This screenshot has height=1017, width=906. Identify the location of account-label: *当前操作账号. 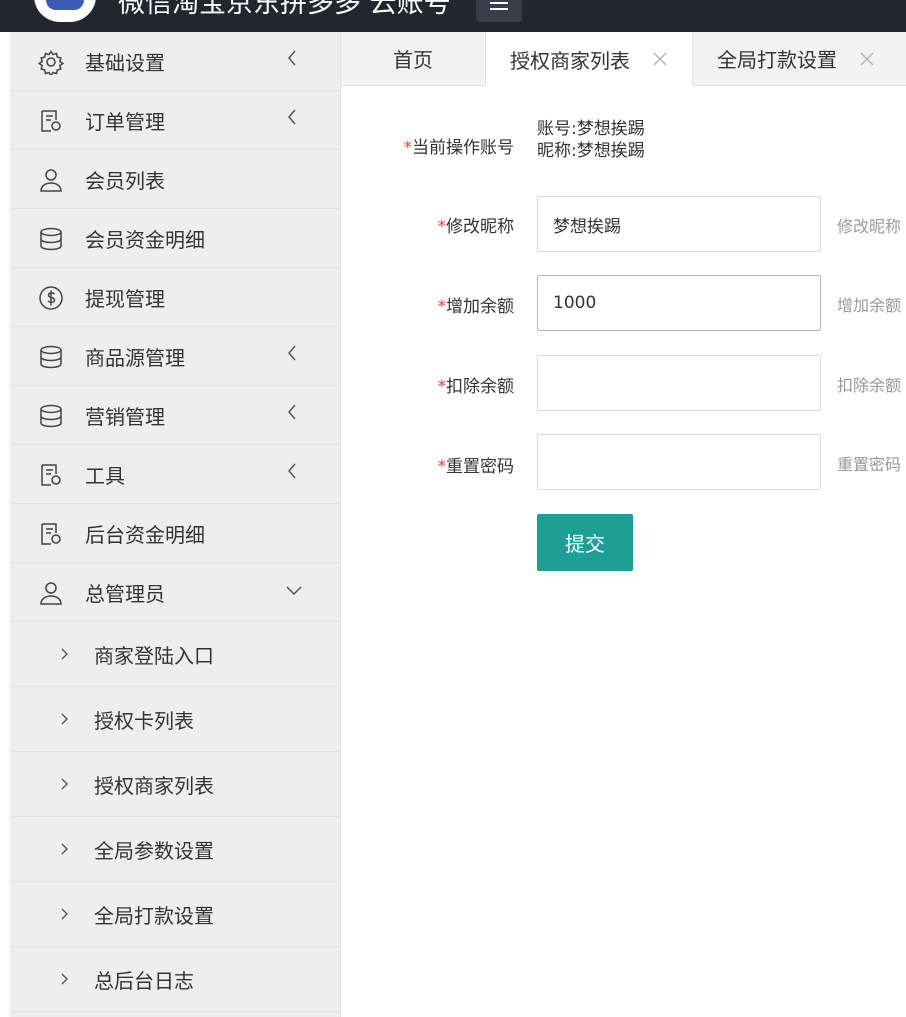
(459, 145).